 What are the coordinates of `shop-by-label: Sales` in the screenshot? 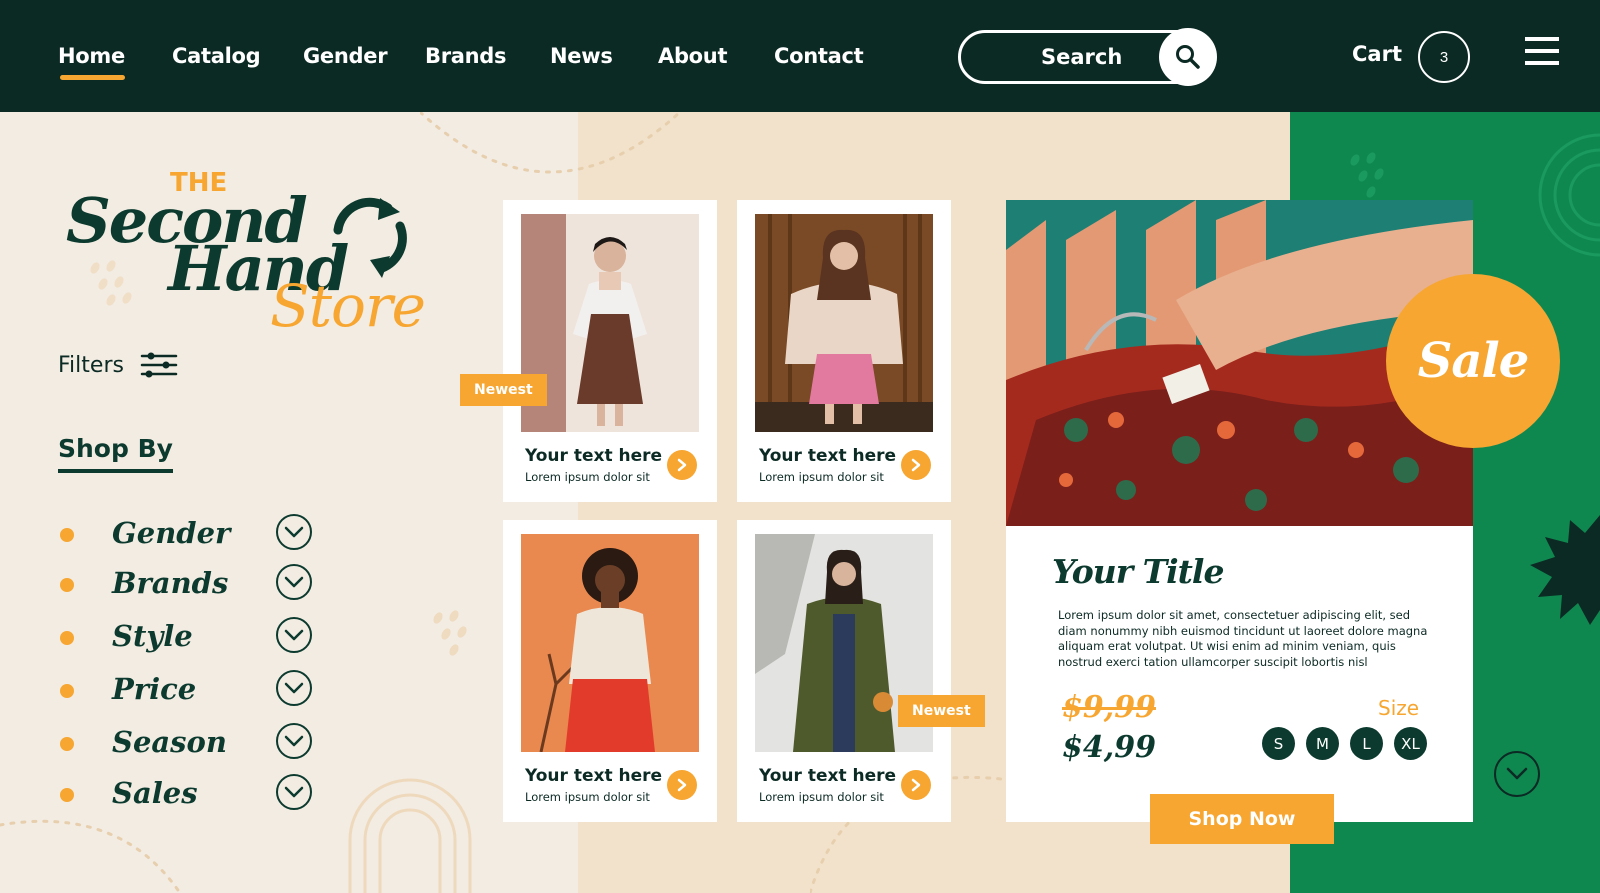 It's located at (155, 793).